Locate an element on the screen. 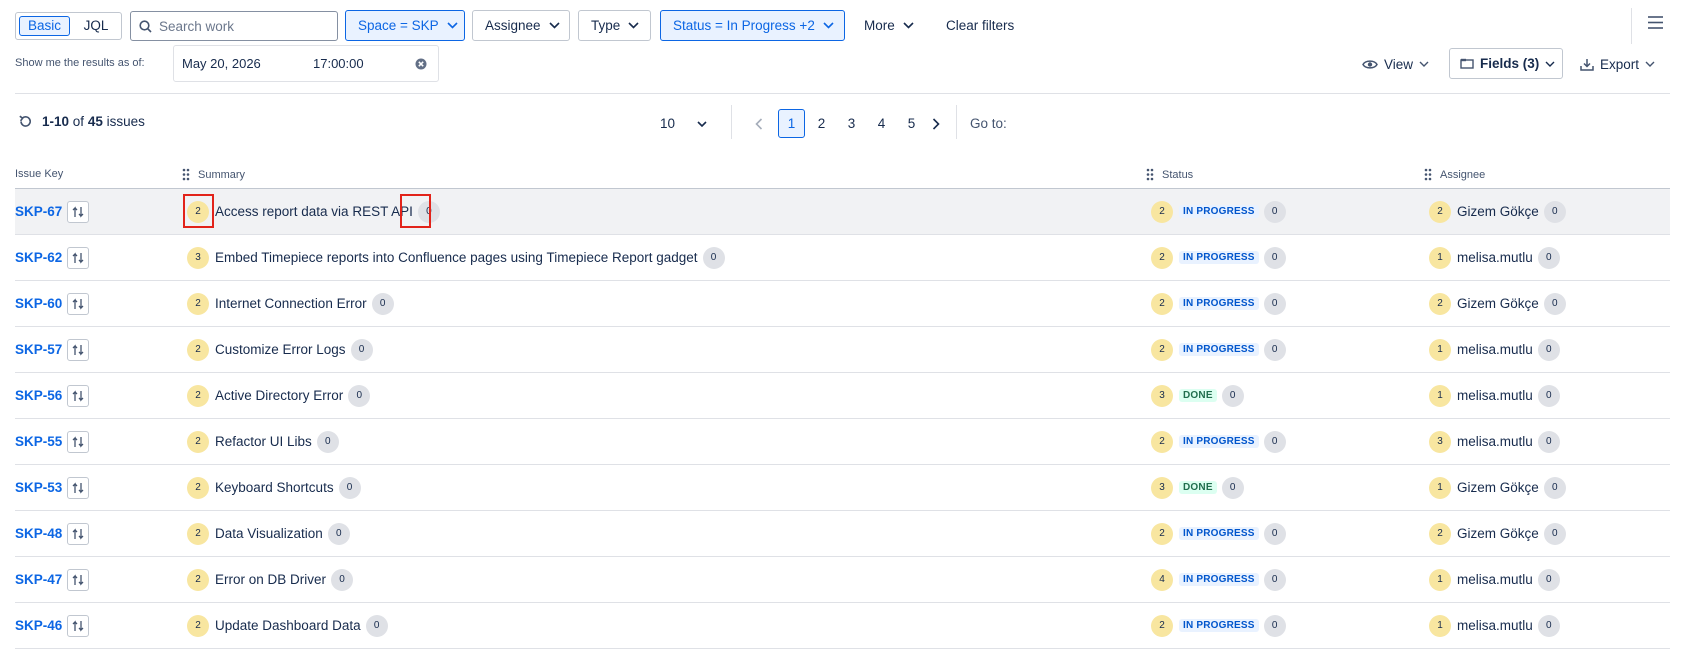 This screenshot has height=652, width=1686. summary-text: Refactor UI Libs is located at coordinates (263, 441).